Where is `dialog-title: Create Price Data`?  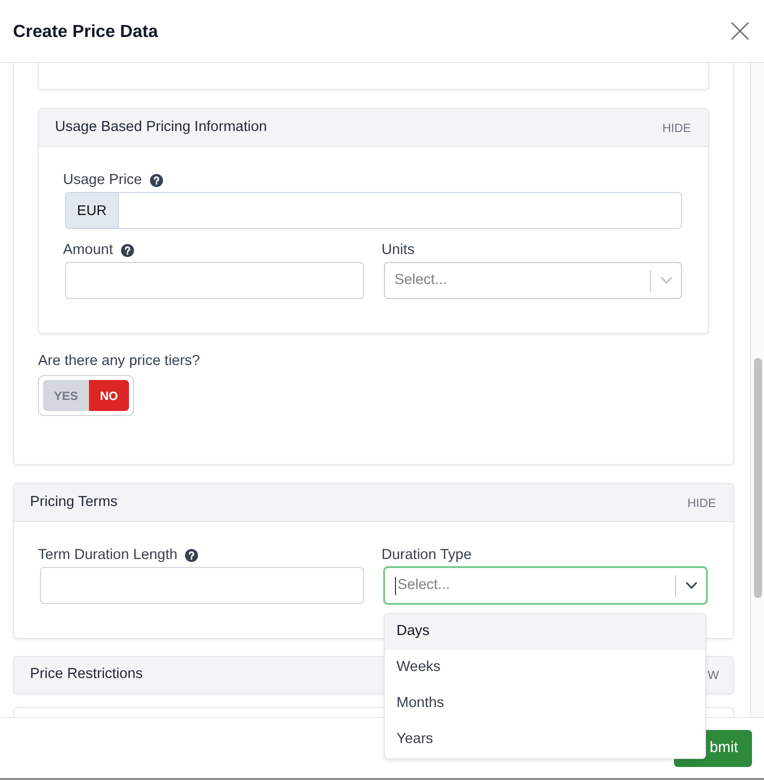 dialog-title: Create Price Data is located at coordinates (85, 31).